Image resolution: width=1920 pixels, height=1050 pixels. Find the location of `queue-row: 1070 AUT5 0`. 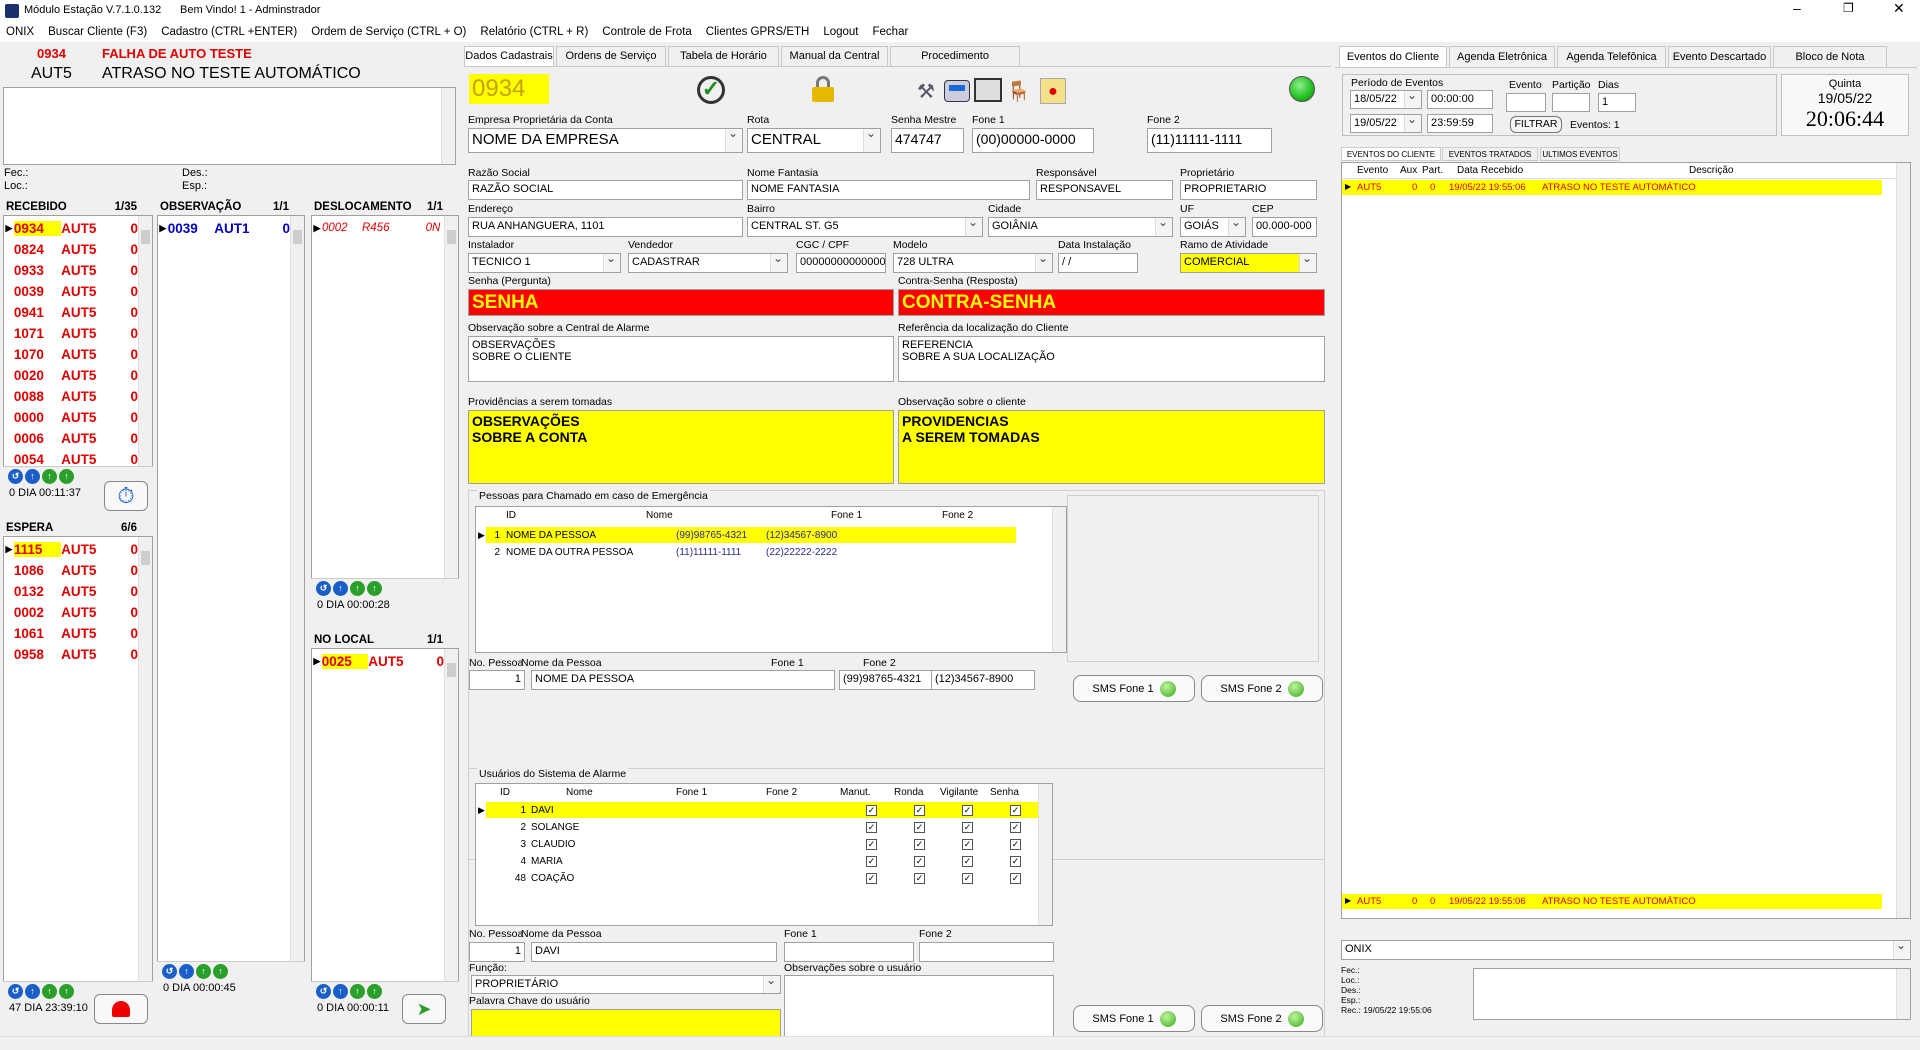

queue-row: 1070 AUT5 0 is located at coordinates (71, 354).